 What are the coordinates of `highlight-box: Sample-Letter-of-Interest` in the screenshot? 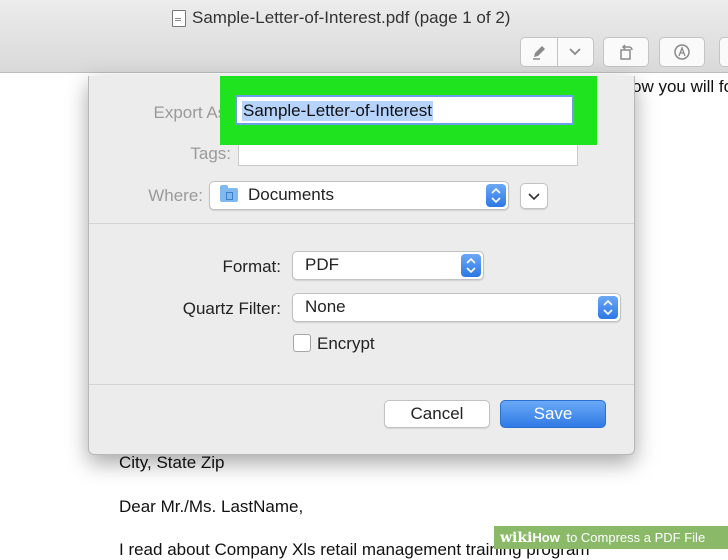 It's located at (408, 110).